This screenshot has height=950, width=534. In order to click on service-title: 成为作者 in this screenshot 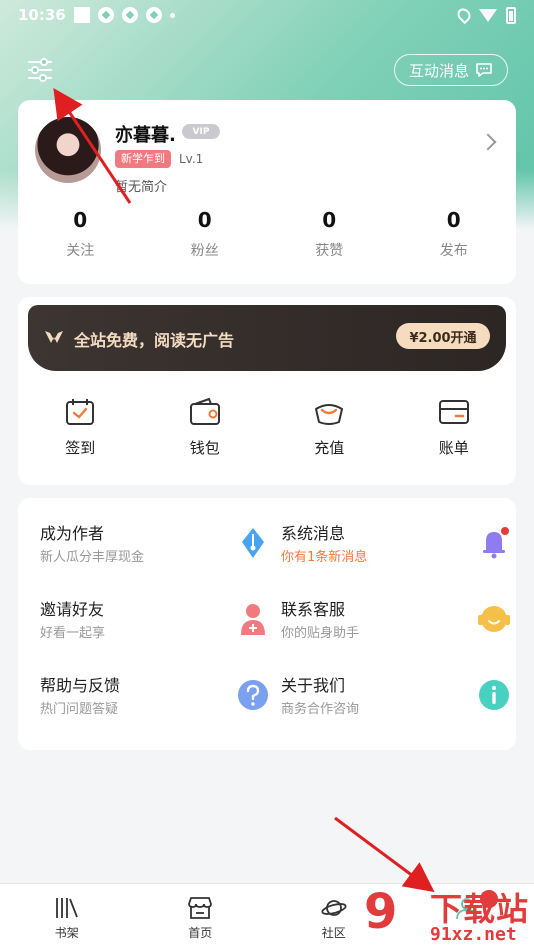, I will do `click(72, 533)`.